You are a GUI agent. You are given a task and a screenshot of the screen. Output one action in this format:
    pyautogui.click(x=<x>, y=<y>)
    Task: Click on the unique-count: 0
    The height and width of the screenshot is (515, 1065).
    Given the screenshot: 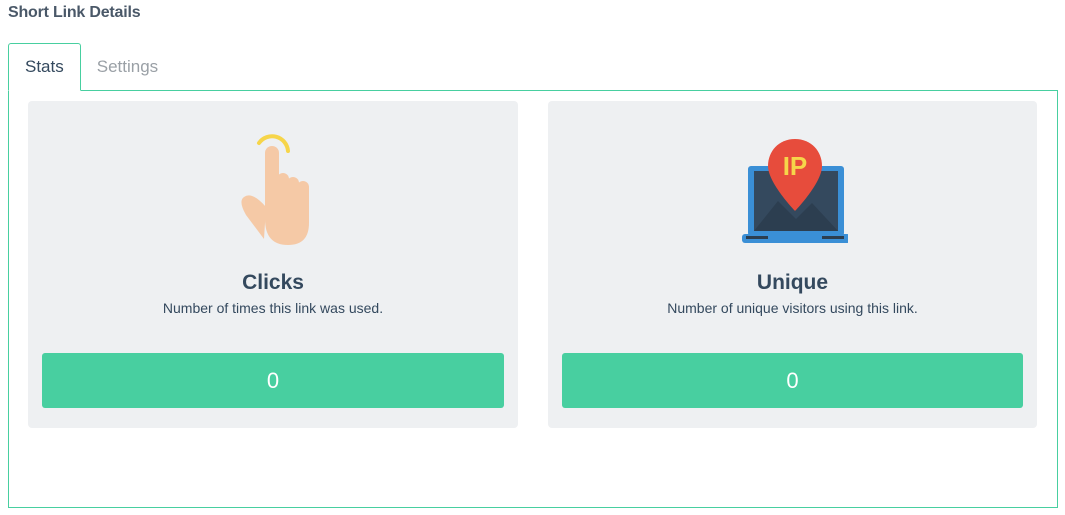 What is the action you would take?
    pyautogui.click(x=792, y=380)
    